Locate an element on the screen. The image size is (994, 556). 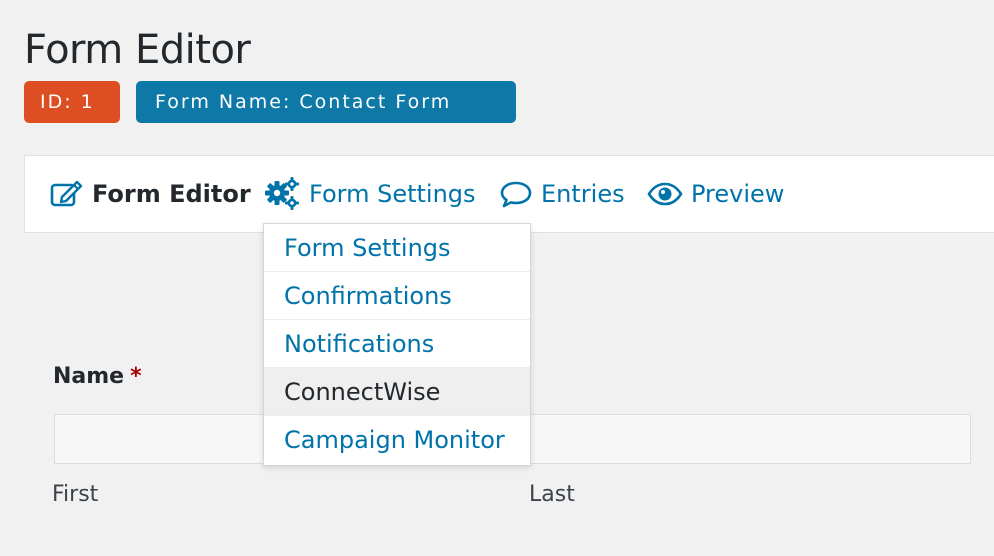
menu-item-connectwise: ConnectWise is located at coordinates (397, 392).